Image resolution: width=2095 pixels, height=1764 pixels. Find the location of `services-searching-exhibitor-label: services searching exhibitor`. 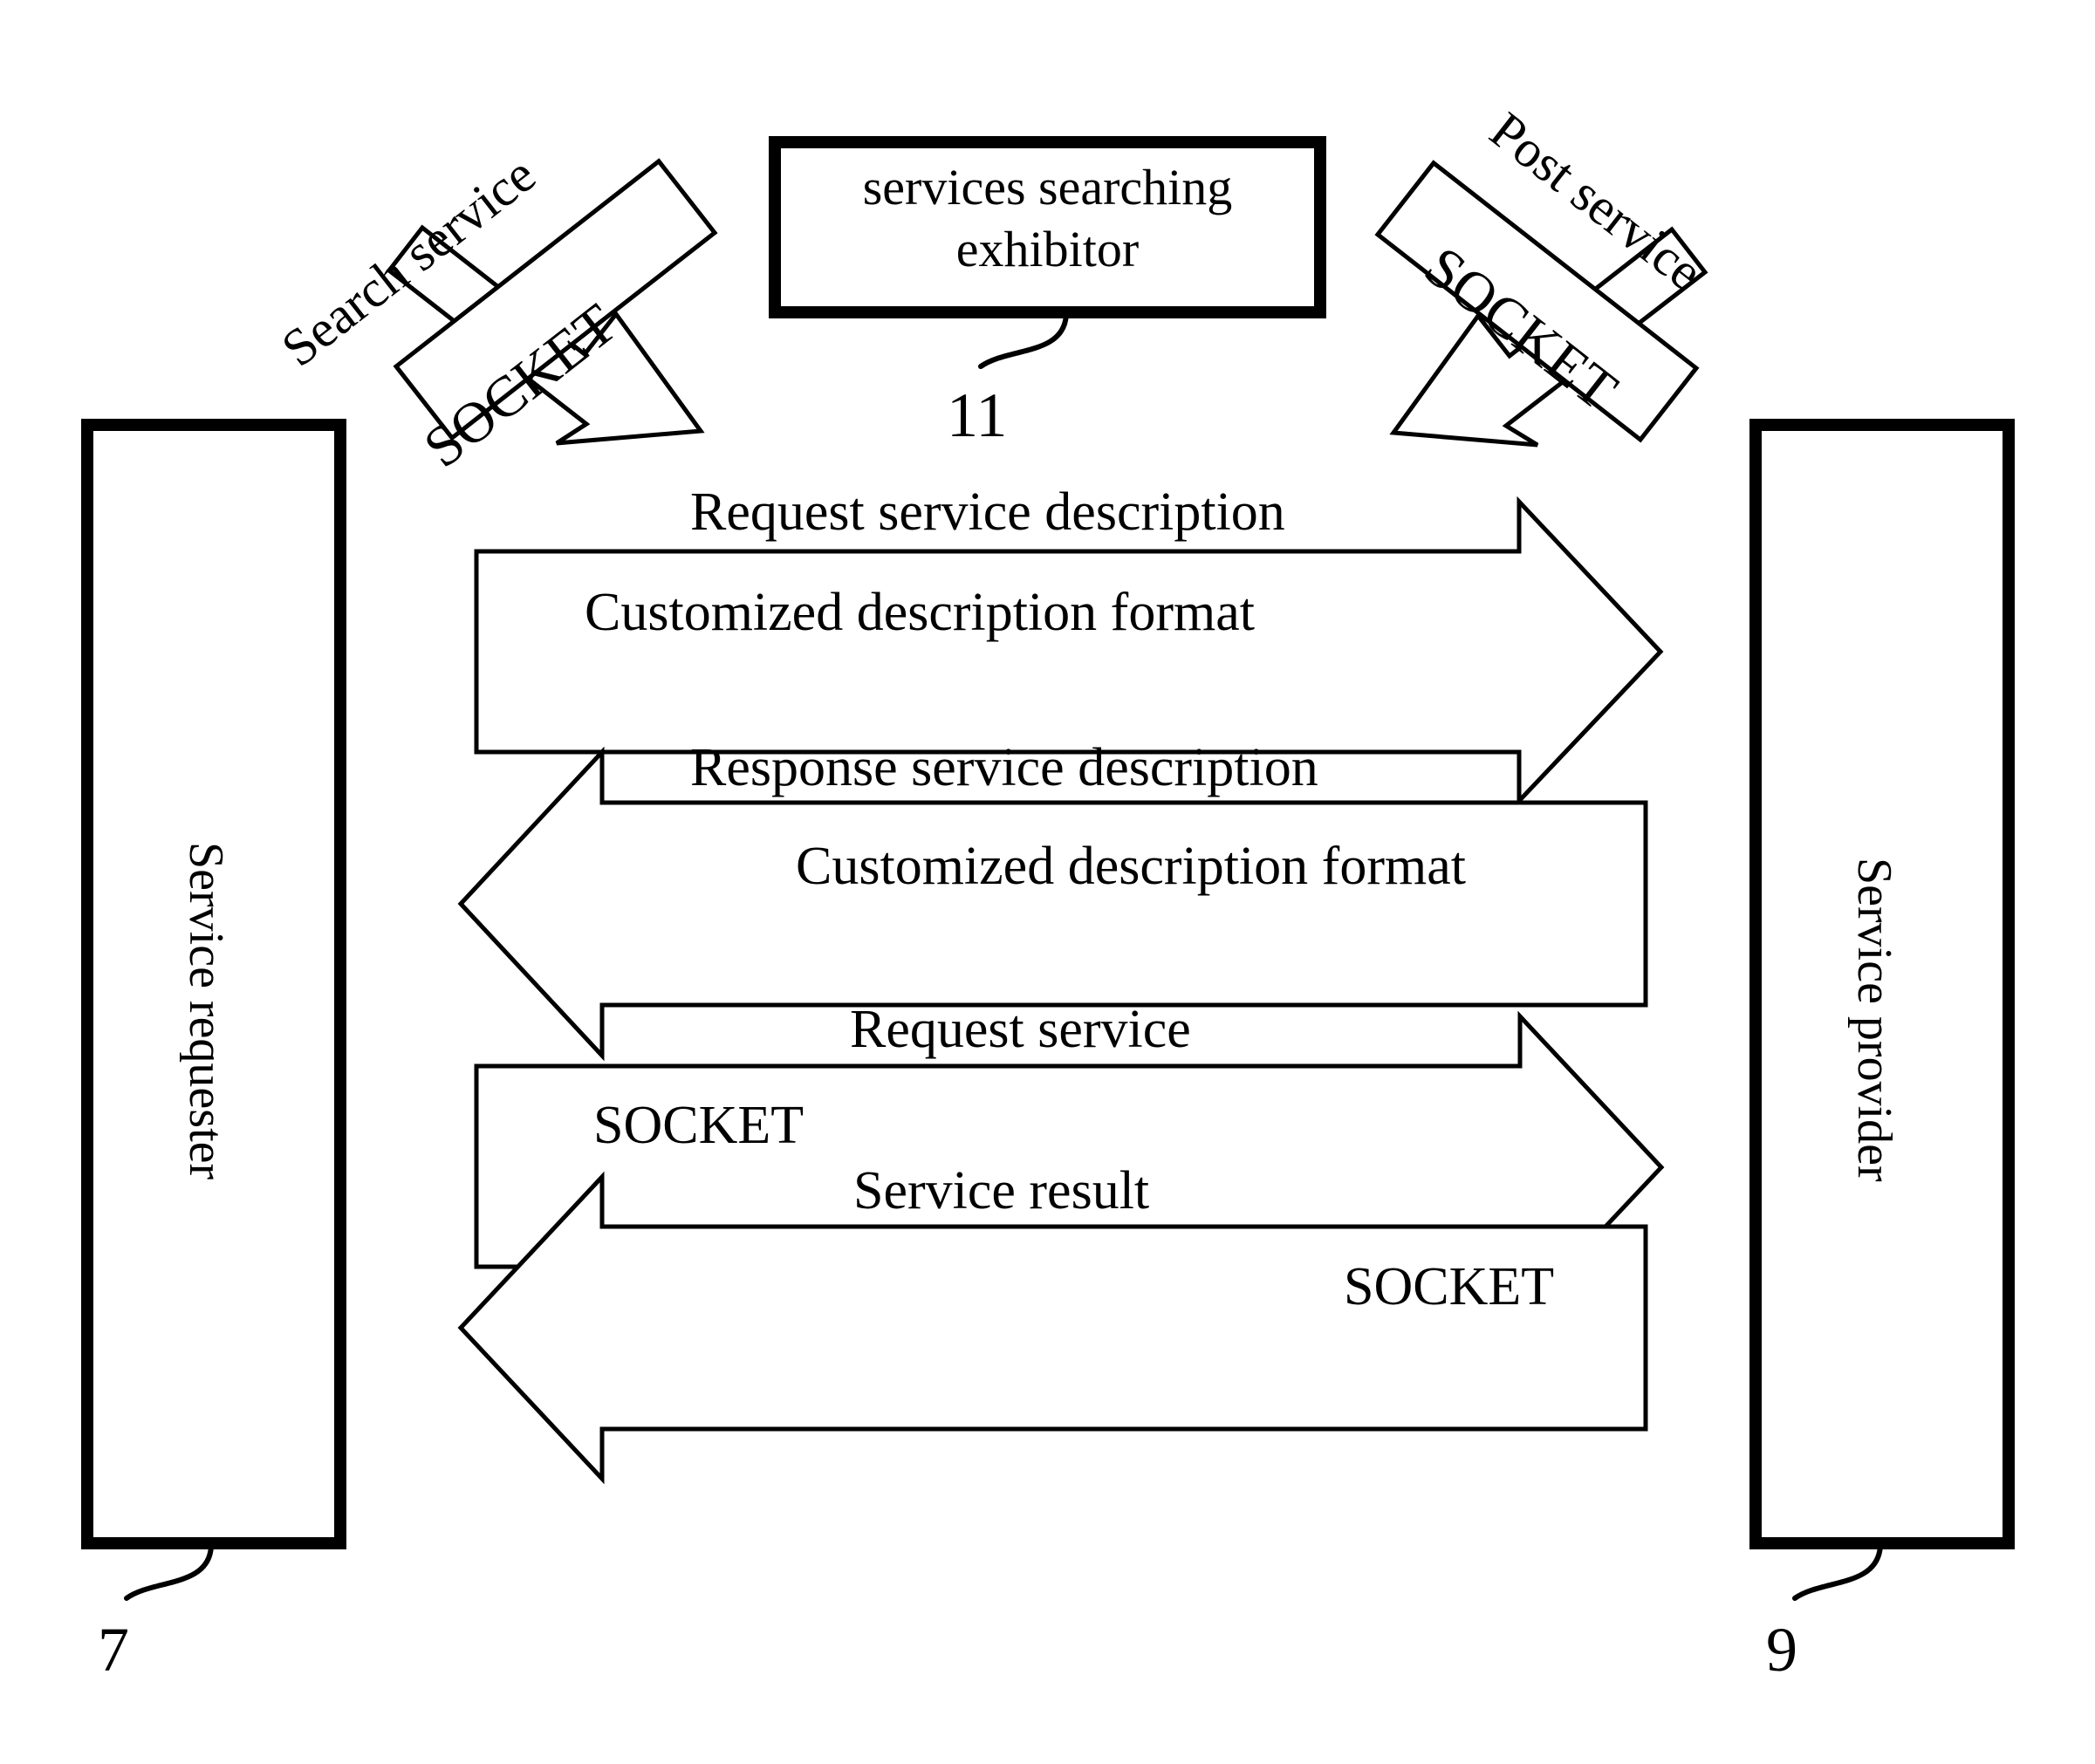

services-searching-exhibitor-label: services searching exhibitor is located at coordinates (1047, 218).